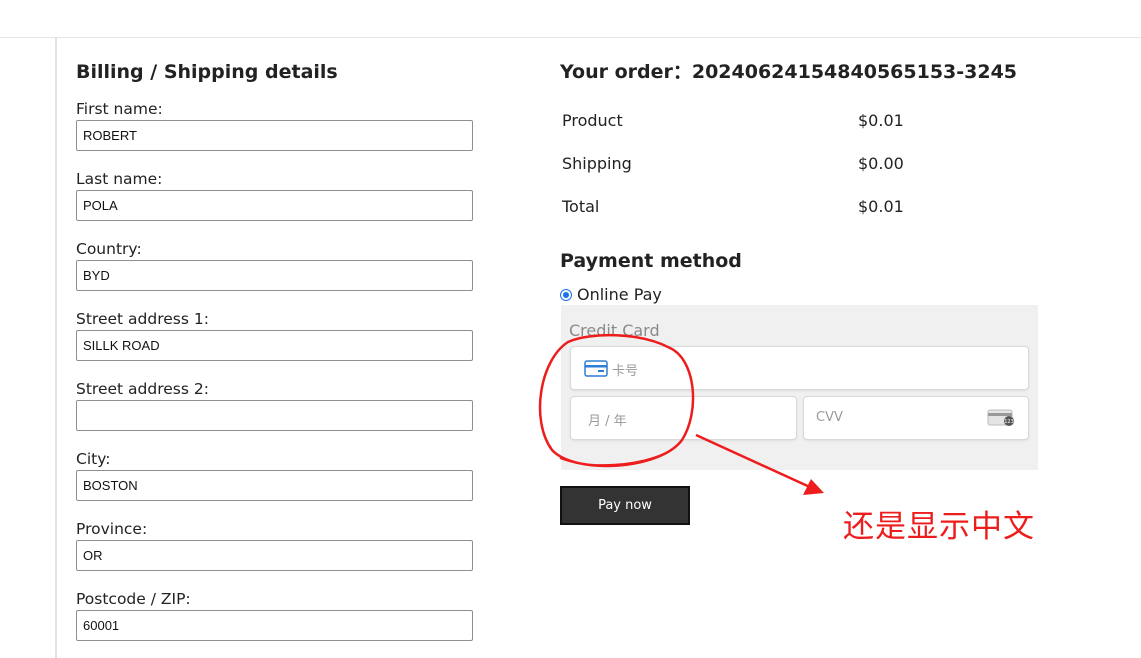  What do you see at coordinates (616, 400) in the screenshot?
I see `annotation-circle` at bounding box center [616, 400].